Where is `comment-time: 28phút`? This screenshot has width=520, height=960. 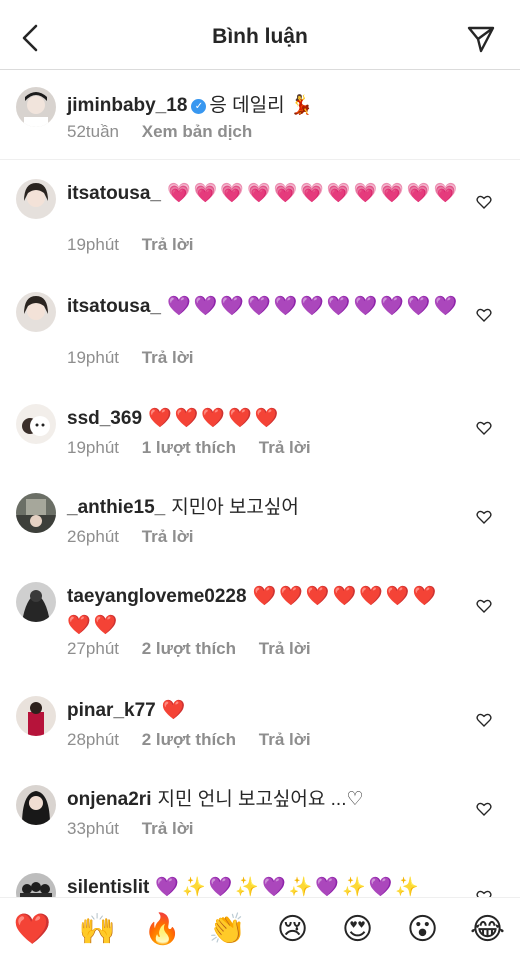 comment-time: 28phút is located at coordinates (93, 739).